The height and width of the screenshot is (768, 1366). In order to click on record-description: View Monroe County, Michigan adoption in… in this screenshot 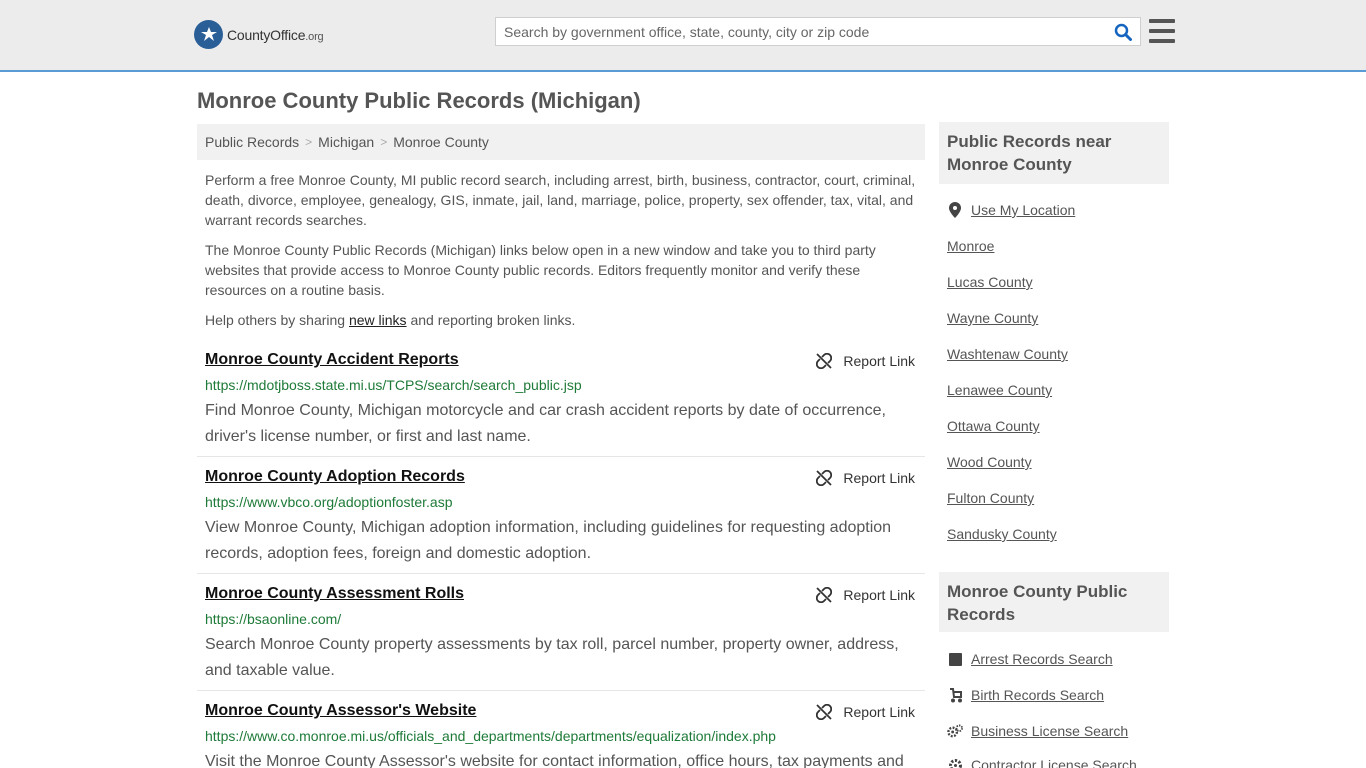, I will do `click(548, 540)`.